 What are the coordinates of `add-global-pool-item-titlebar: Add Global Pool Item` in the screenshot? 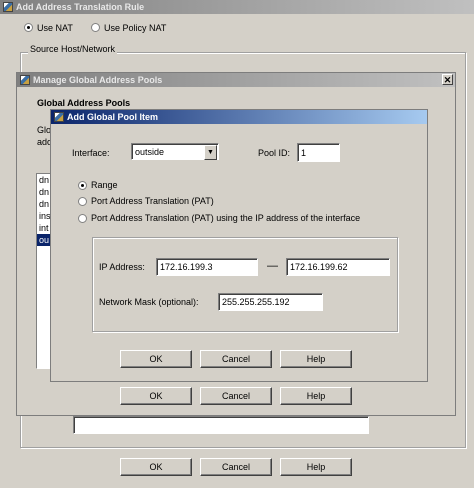 It's located at (239, 117).